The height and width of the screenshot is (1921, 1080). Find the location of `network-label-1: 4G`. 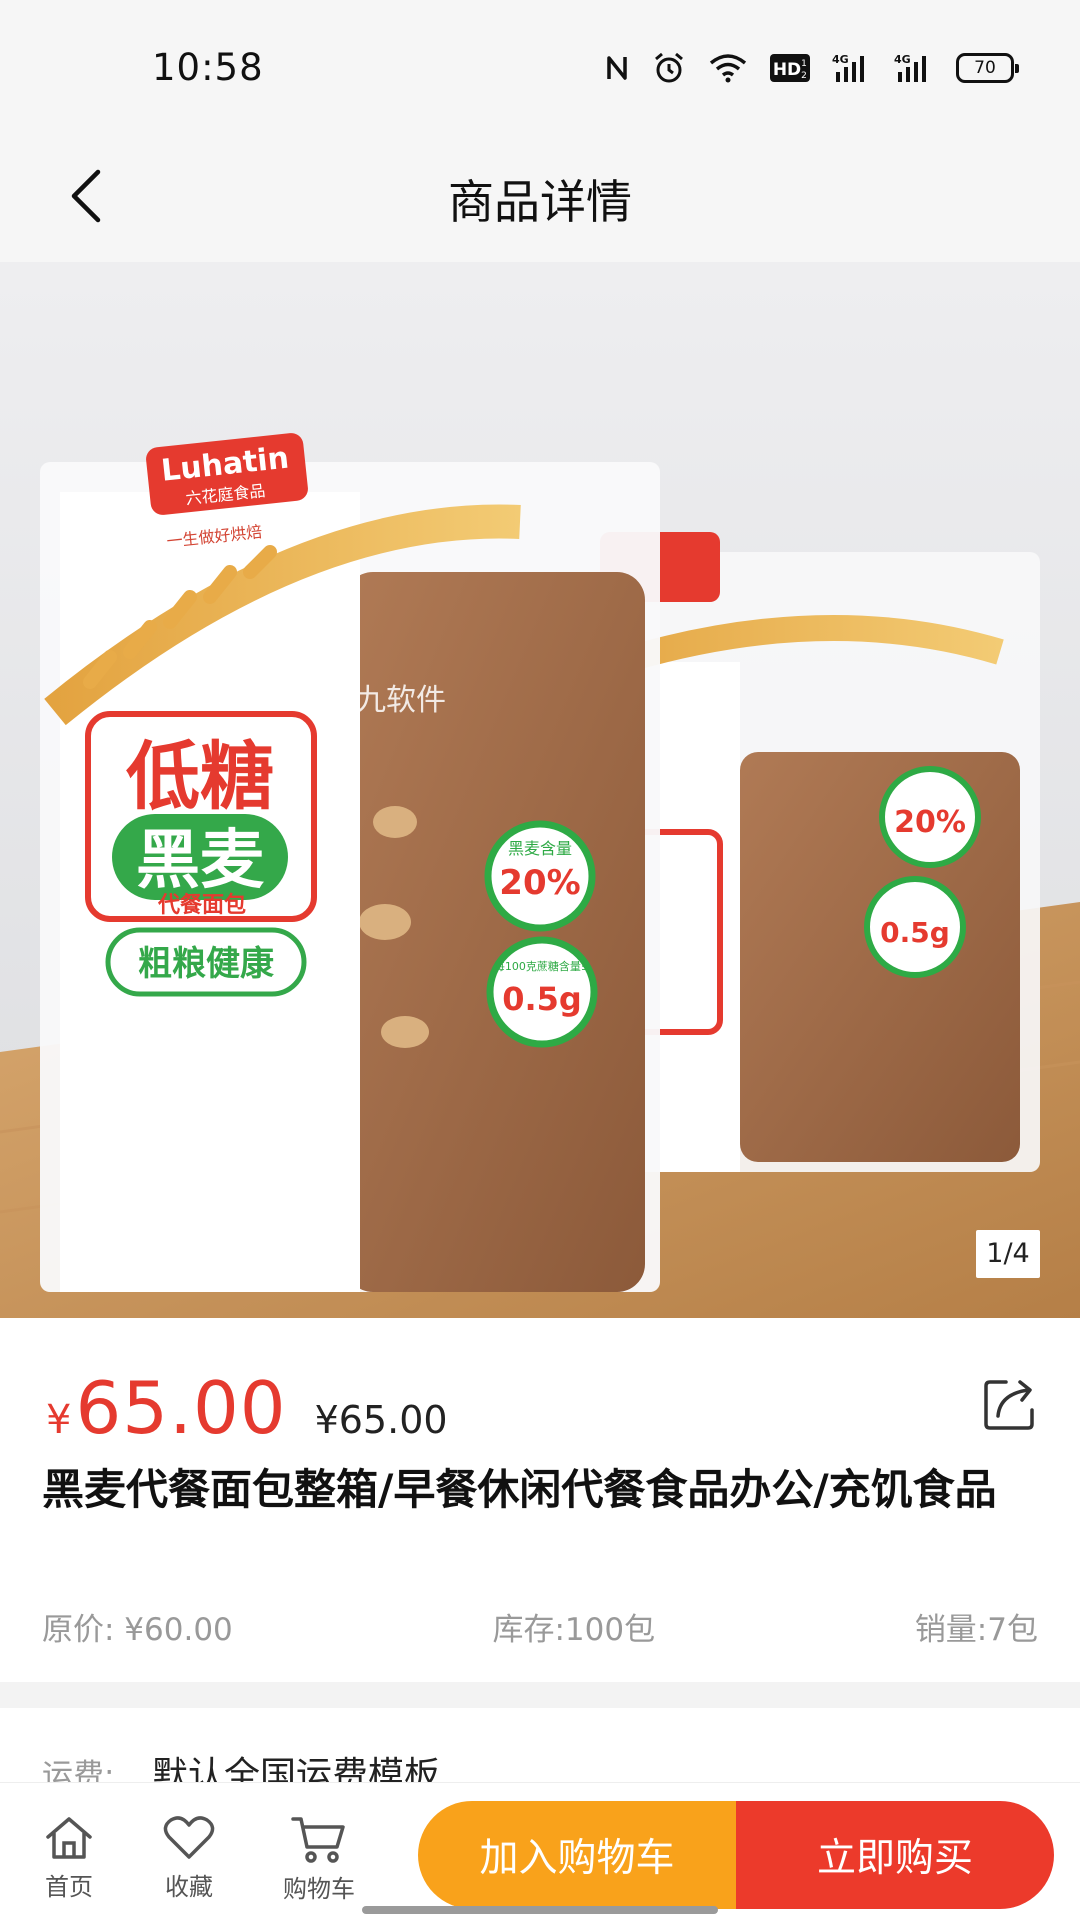

network-label-1: 4G is located at coordinates (840, 59).